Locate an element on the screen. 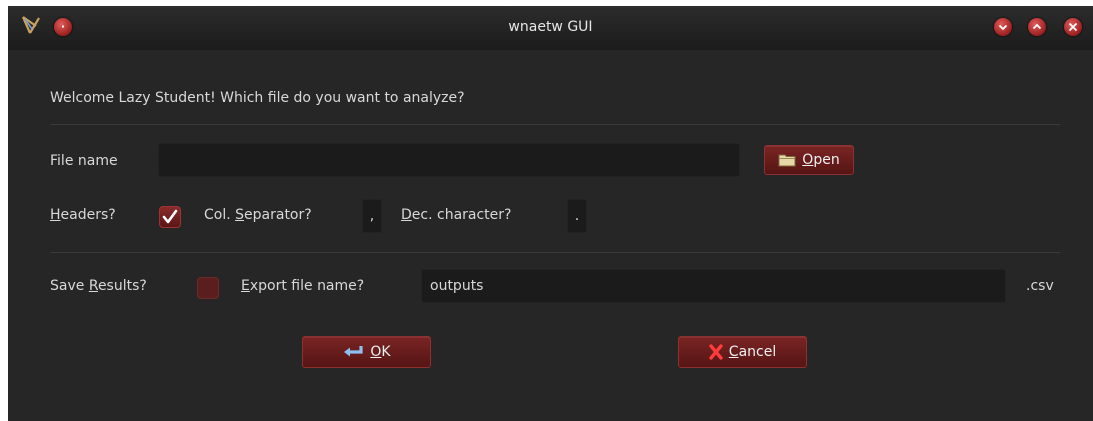 The image size is (1093, 421). save-results-label: Save Results? is located at coordinates (98, 286).